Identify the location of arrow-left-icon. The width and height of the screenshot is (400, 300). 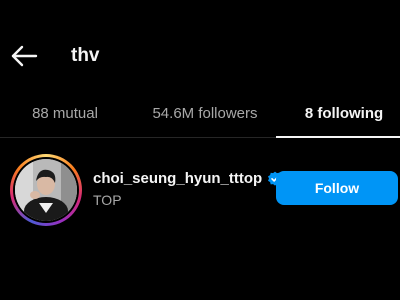
(24, 56).